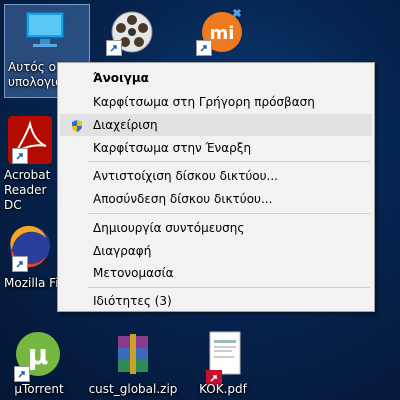 This screenshot has width=400, height=400. What do you see at coordinates (216, 78) in the screenshot?
I see `menu-item-open: Άνοιγμα` at bounding box center [216, 78].